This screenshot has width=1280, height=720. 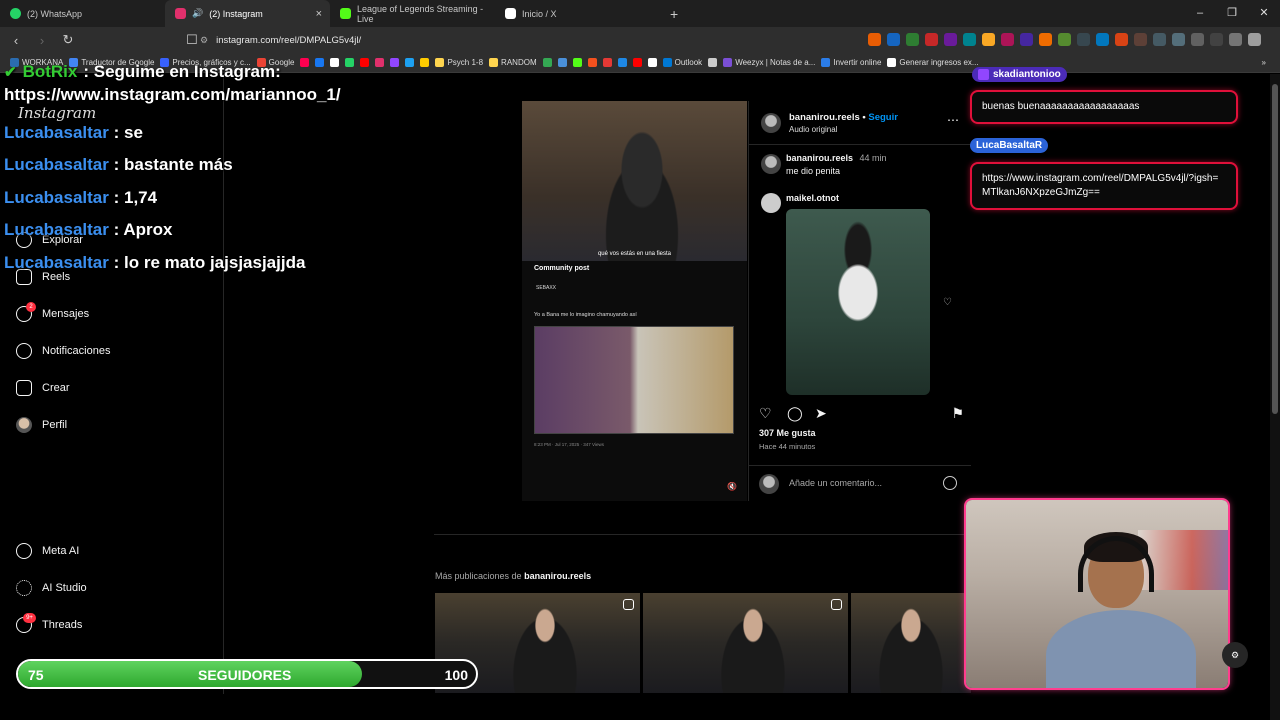 I want to click on post-username: bananirou.reels • Seguir, so click(x=843, y=117).